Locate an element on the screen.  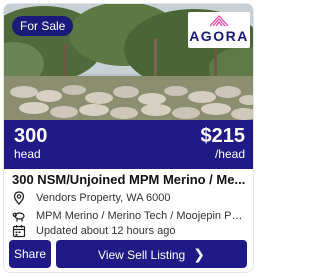
agora-logo: AGORA is located at coordinates (219, 30).